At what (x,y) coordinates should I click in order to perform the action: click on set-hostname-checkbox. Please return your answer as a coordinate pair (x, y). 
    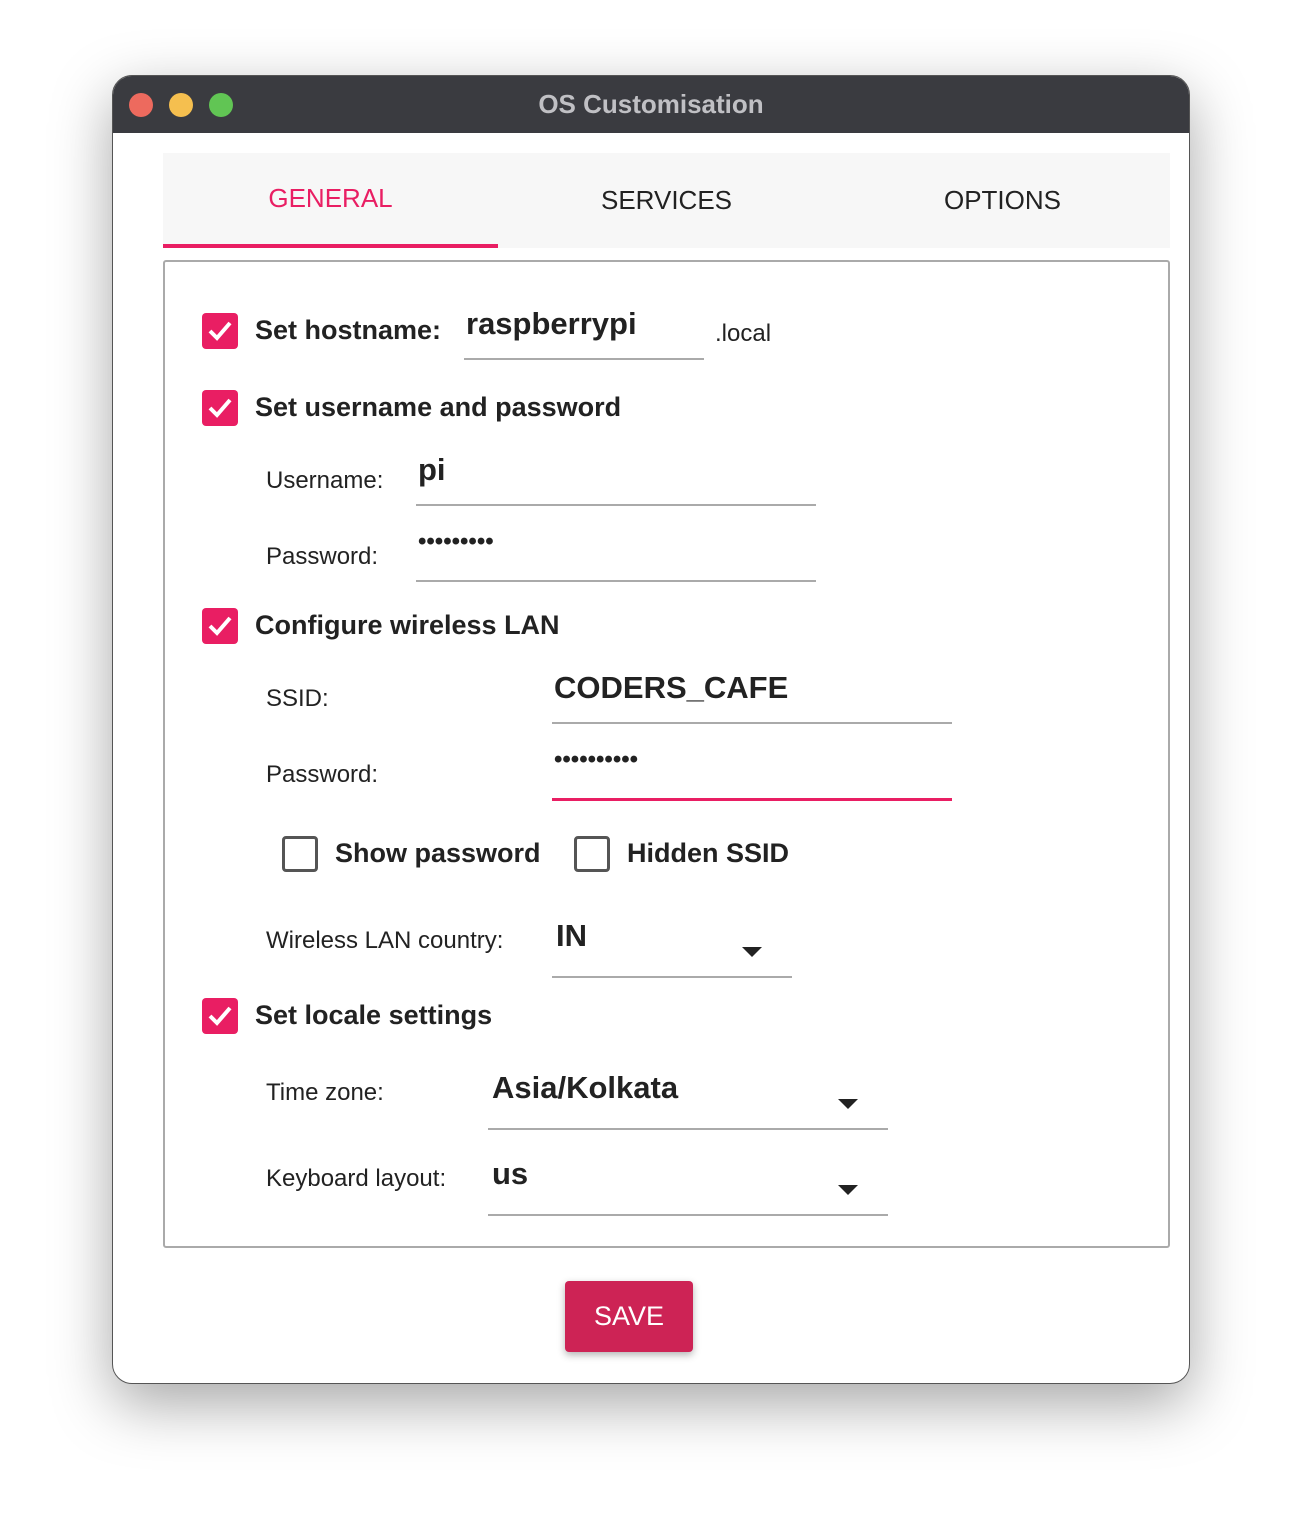
    Looking at the image, I should click on (220, 331).